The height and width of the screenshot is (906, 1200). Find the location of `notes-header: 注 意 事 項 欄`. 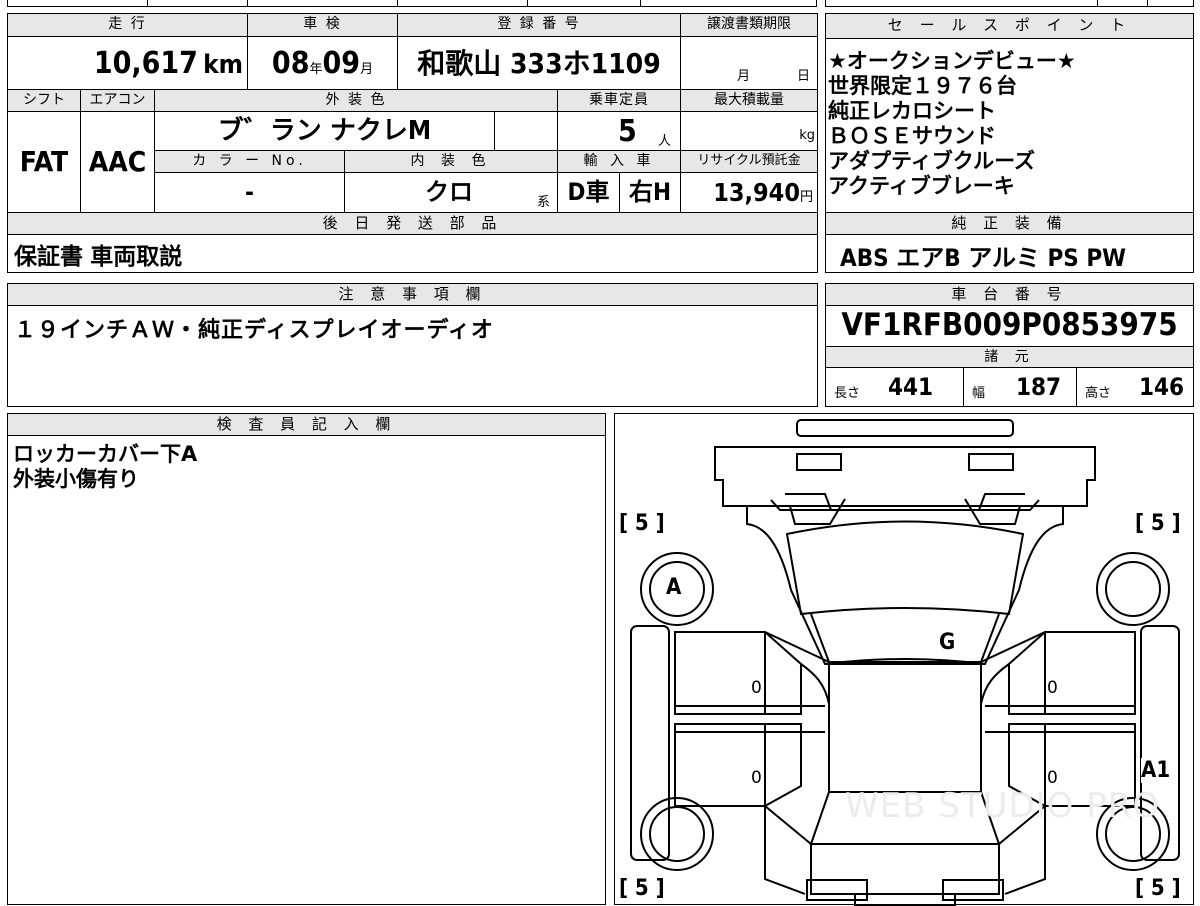

notes-header: 注 意 事 項 欄 is located at coordinates (412, 295).